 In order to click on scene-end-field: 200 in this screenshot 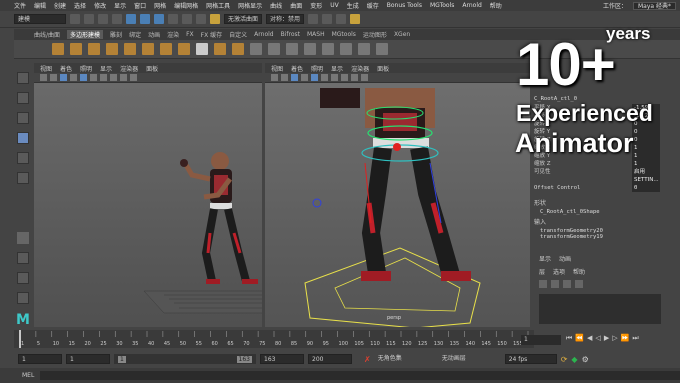, I will do `click(330, 359)`.